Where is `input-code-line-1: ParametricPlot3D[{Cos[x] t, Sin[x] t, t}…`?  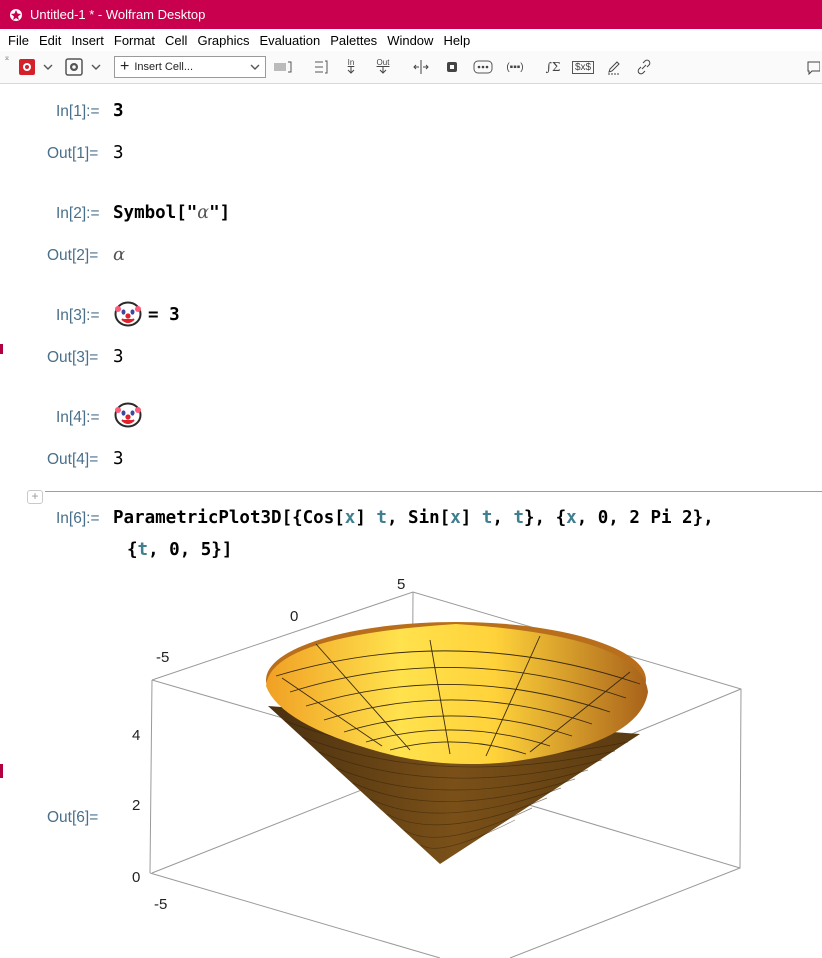 input-code-line-1: ParametricPlot3D[{Cos[x] t, Sin[x] t, t}… is located at coordinates (413, 518).